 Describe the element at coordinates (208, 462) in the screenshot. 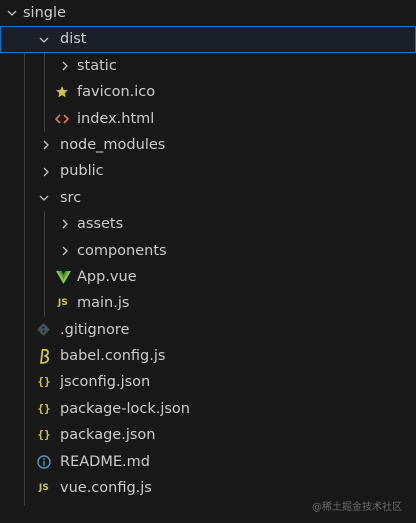

I see `tree-item-readme: README.md` at that location.